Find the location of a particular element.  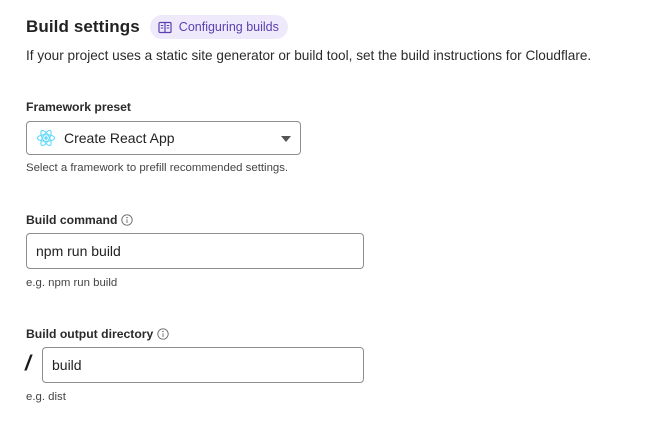

configuring-builds-link: Configuring builds is located at coordinates (218, 27).